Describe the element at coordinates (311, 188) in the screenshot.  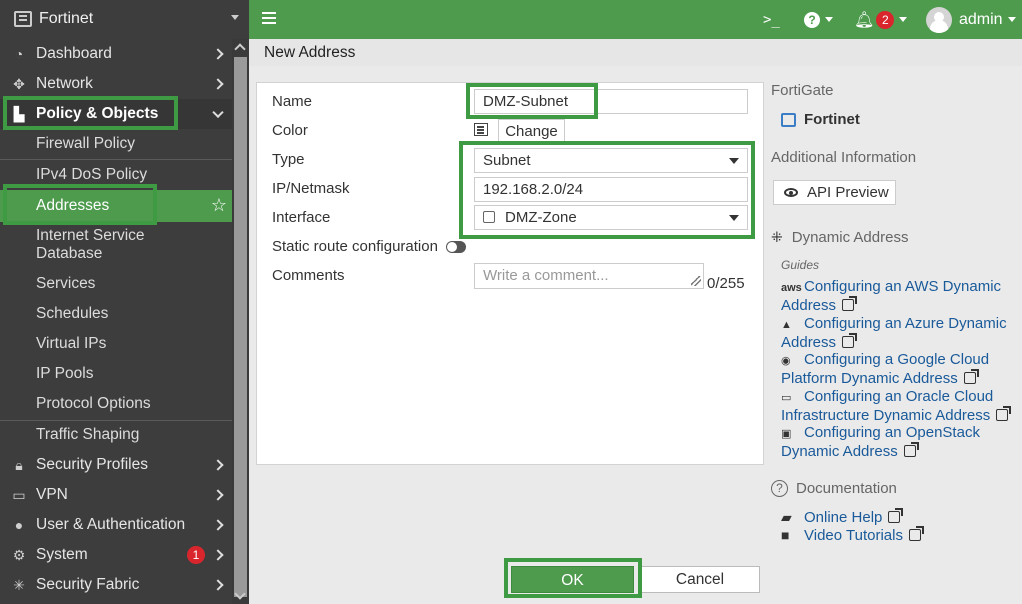
I see `ipmask-label: IP/Netmask` at that location.